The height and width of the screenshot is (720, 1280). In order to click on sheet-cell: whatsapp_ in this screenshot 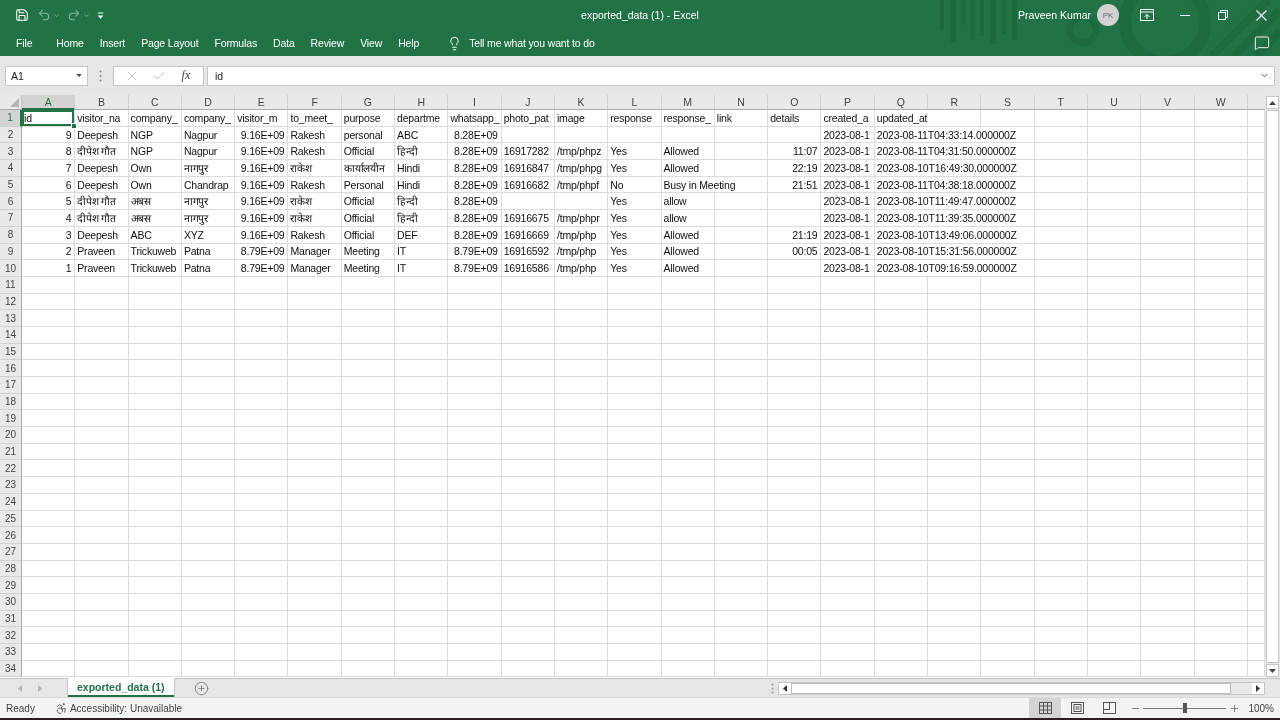, I will do `click(475, 118)`.